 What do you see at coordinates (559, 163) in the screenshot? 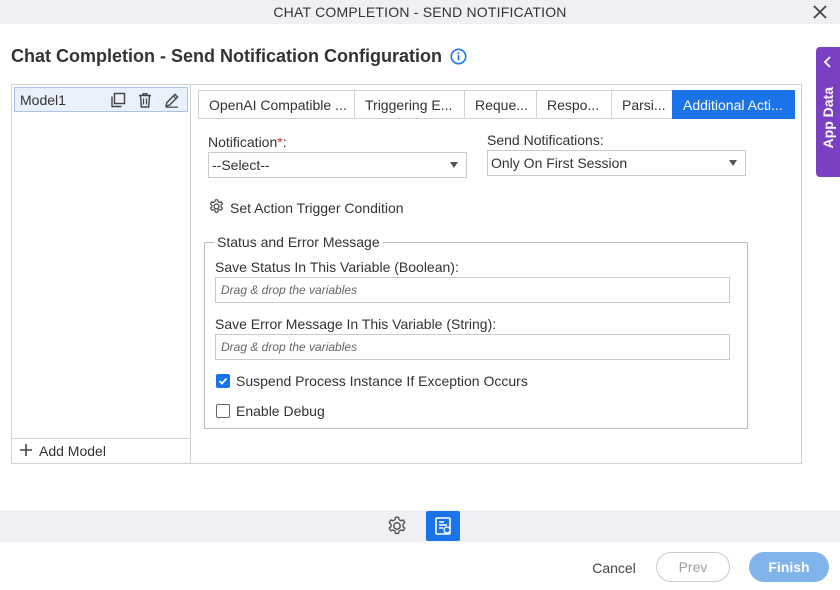
I see `send-notifications-select-value: Only On First Session` at bounding box center [559, 163].